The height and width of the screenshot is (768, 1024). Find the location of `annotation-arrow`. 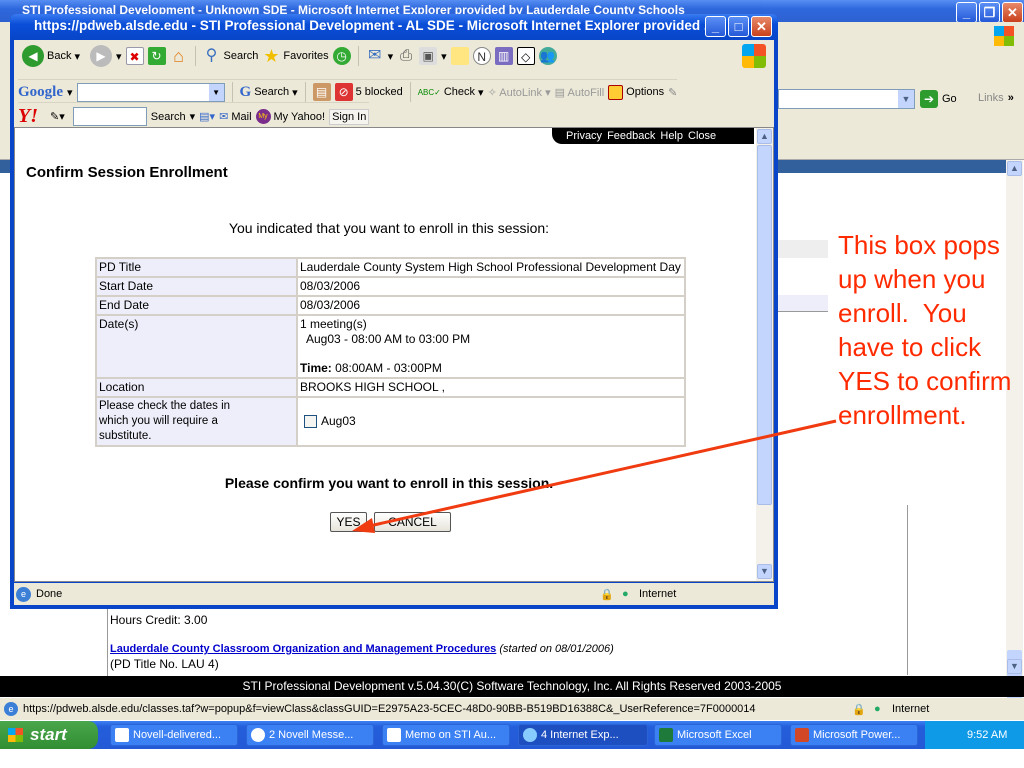

annotation-arrow is located at coordinates (594, 476).